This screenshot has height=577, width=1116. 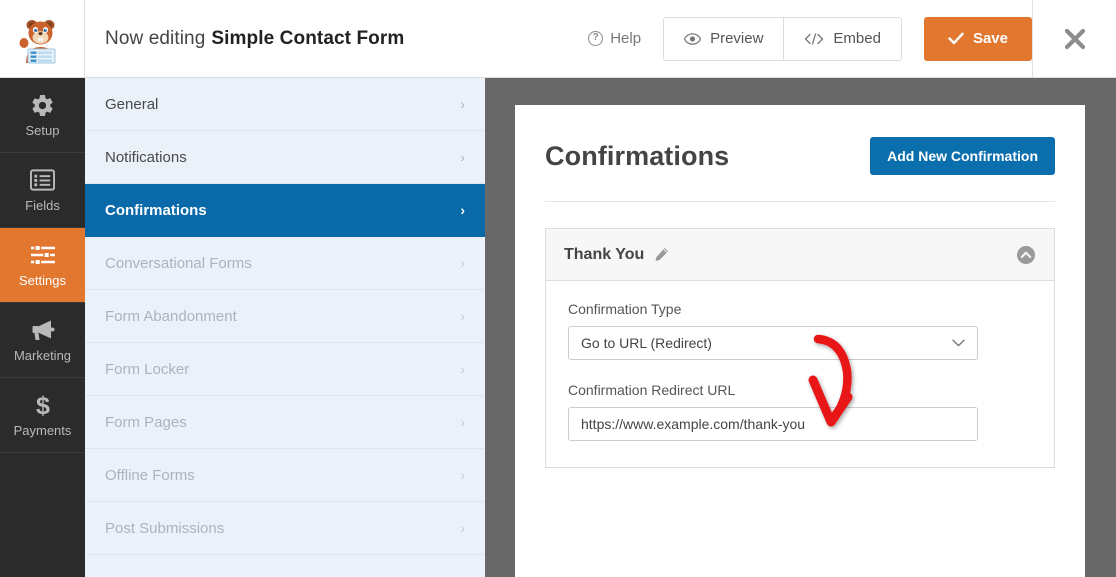 I want to click on help-button: ? Help, so click(x=614, y=38).